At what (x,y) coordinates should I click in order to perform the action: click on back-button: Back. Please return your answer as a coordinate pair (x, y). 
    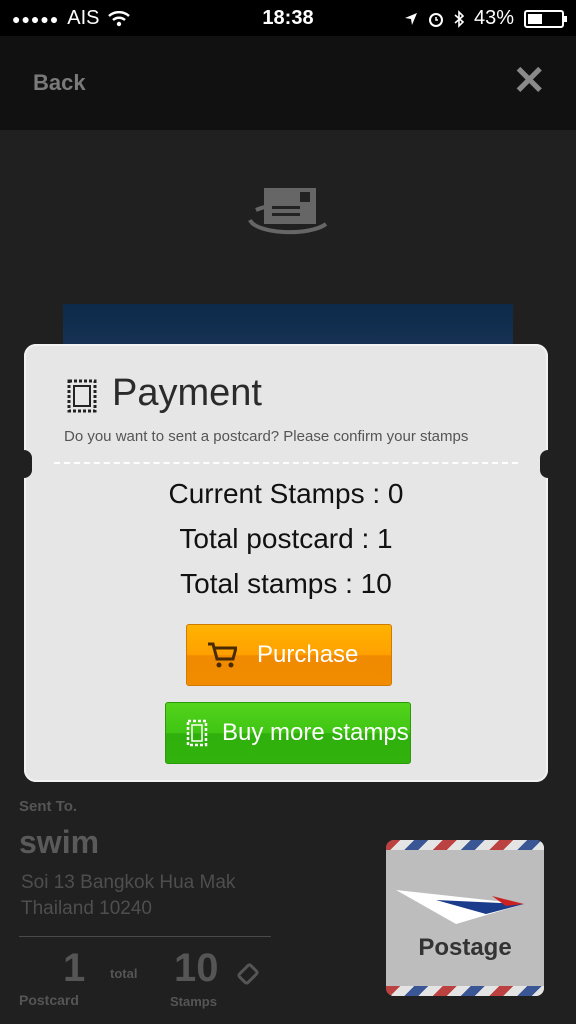
    Looking at the image, I should click on (59, 83).